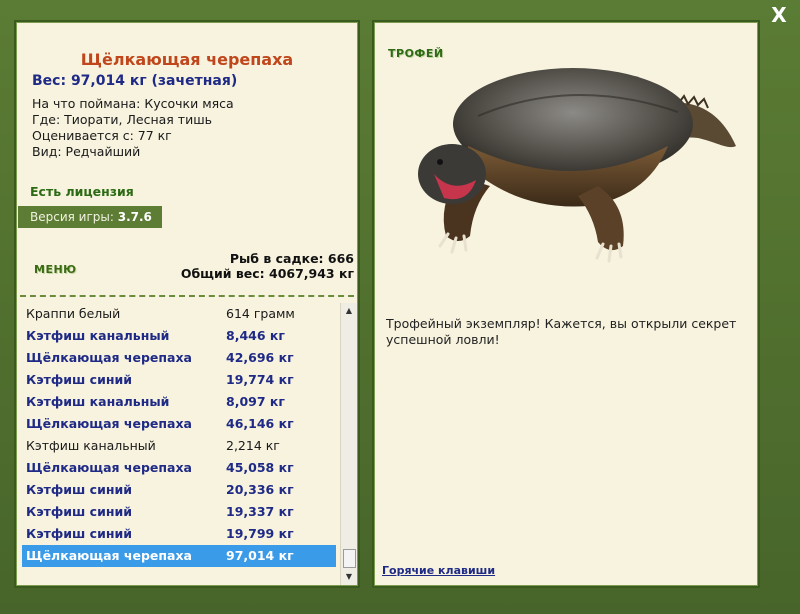 The height and width of the screenshot is (614, 800). Describe the element at coordinates (135, 81) in the screenshot. I see `fish-weight: Вес: 97,014 кг (зачетная)` at that location.